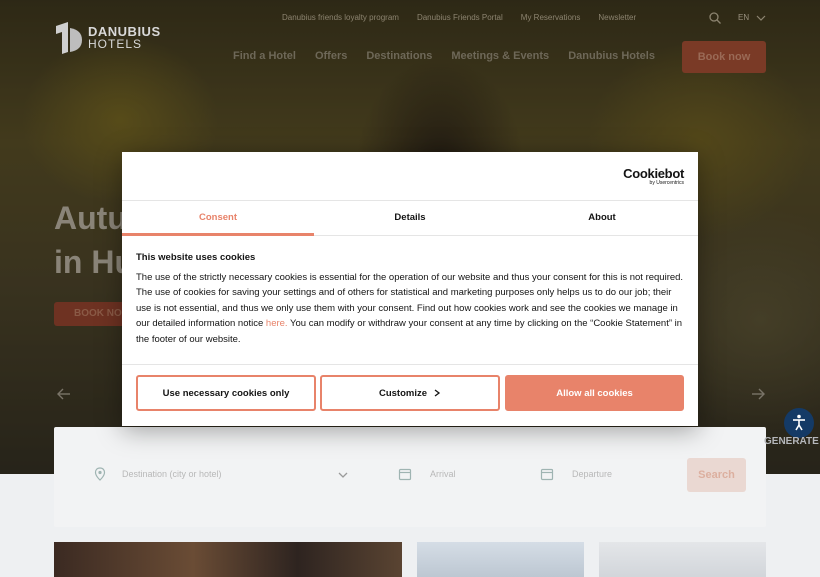 This screenshot has height=577, width=820. I want to click on customize-button: Customize, so click(410, 393).